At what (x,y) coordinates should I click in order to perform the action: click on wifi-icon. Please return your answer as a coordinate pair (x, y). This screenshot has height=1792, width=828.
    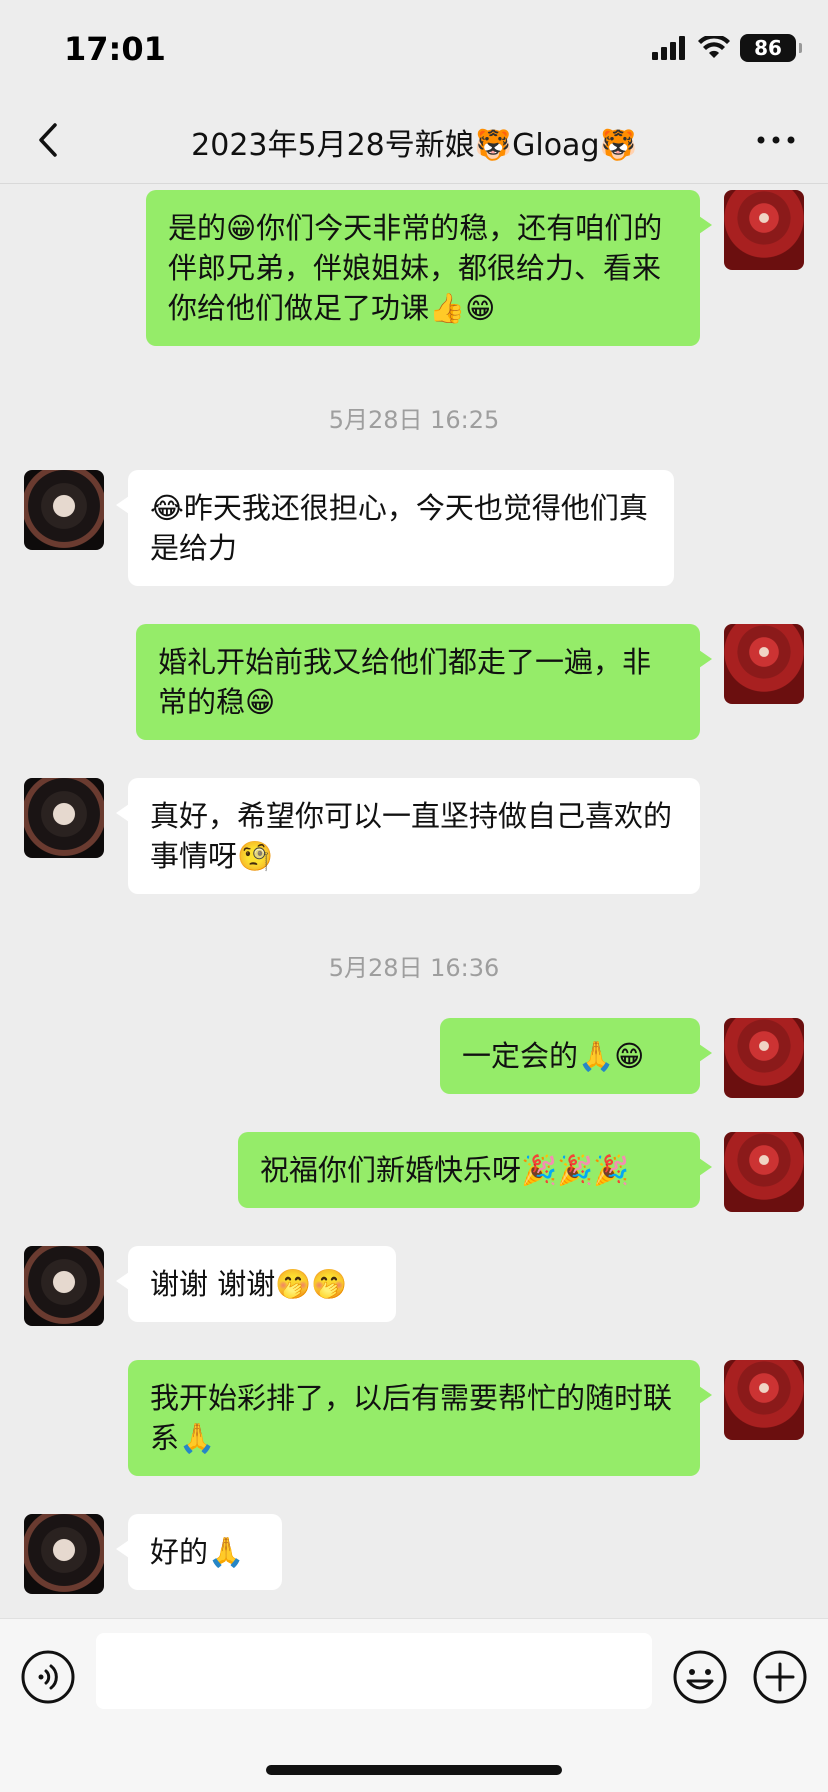
    Looking at the image, I should click on (714, 47).